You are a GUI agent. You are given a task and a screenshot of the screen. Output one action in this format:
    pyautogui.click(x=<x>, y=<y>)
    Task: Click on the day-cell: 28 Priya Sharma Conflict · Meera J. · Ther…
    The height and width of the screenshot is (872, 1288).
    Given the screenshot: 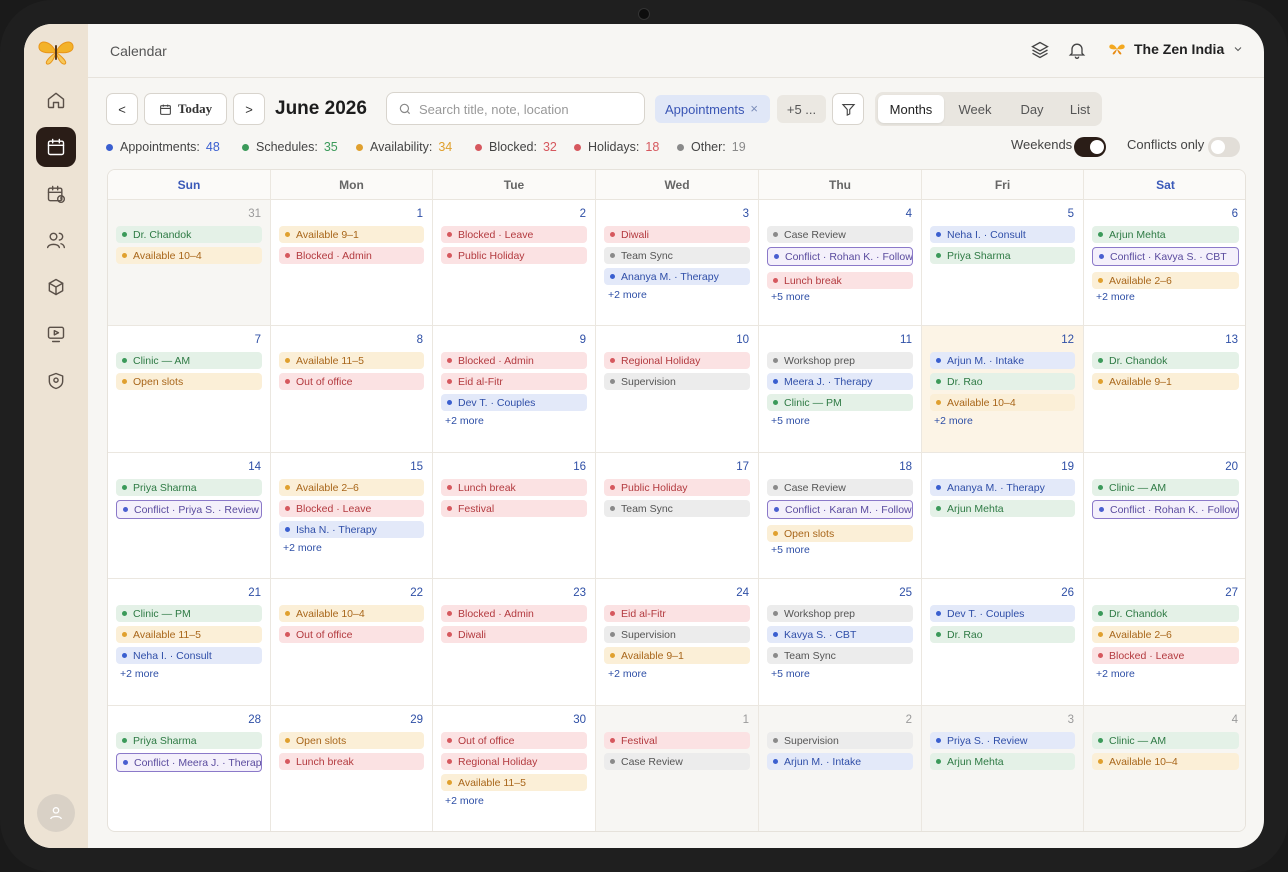 What is the action you would take?
    pyautogui.click(x=189, y=768)
    